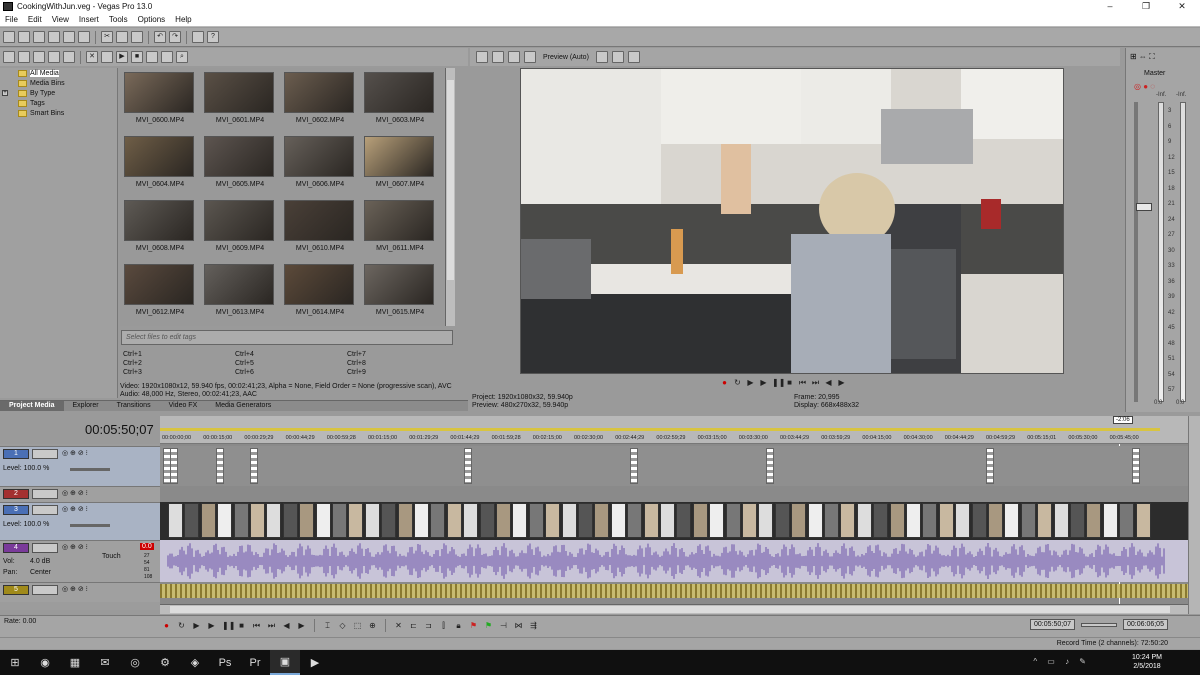 Image resolution: width=1200 pixels, height=675 pixels. I want to click on master-fader-handle, so click(1144, 207).